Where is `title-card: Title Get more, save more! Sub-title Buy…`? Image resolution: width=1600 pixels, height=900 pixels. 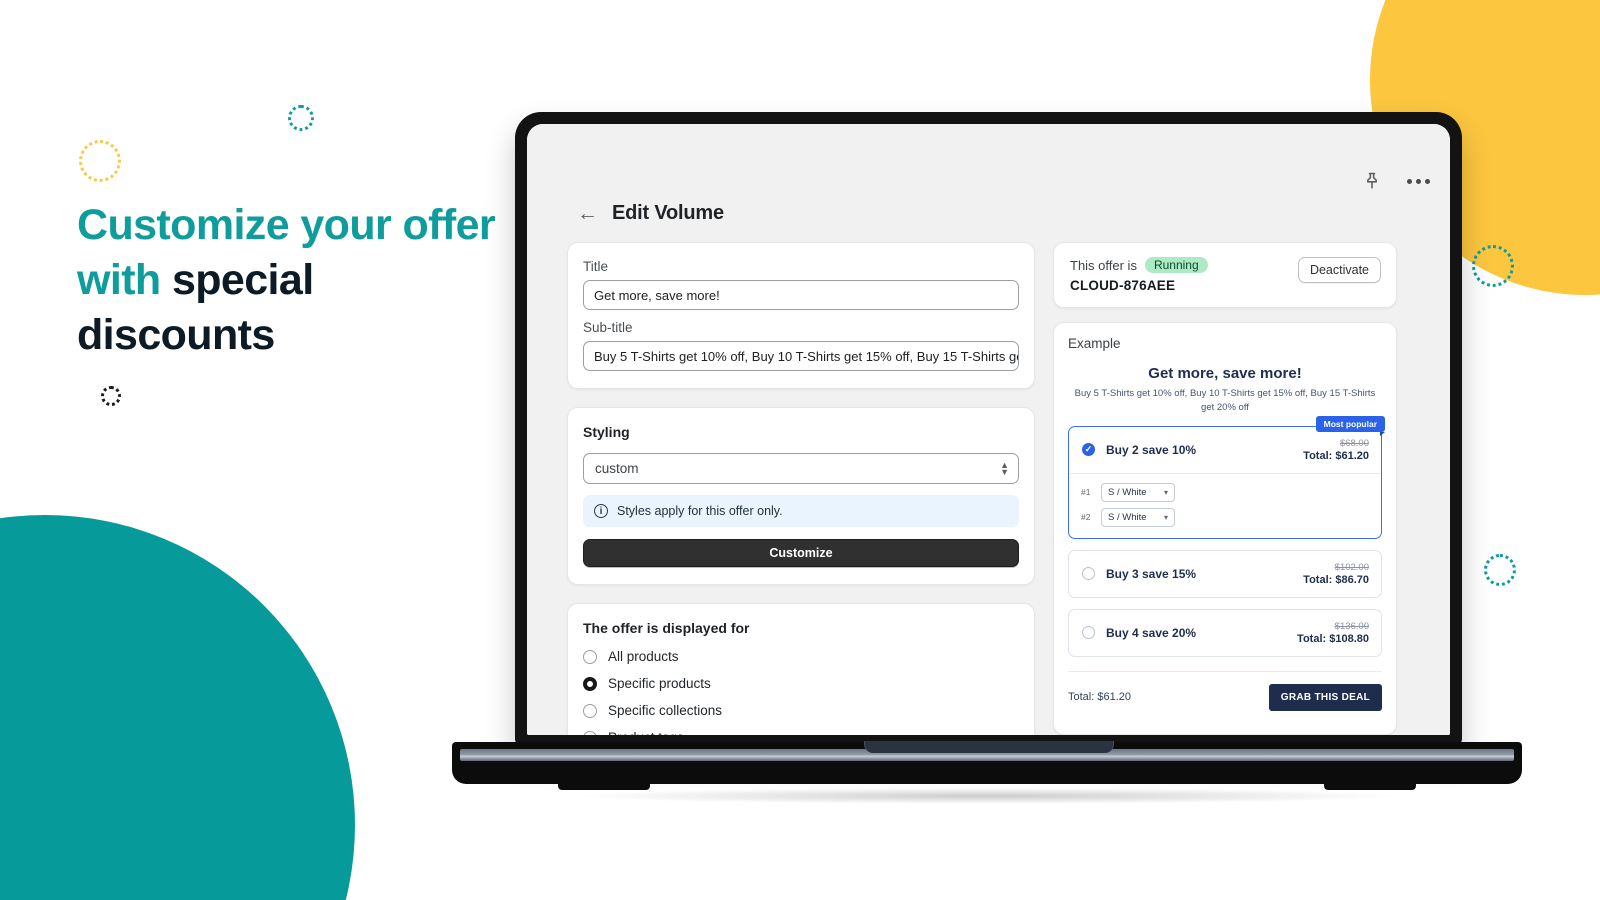
title-card: Title Get more, save more! Sub-title Buy… is located at coordinates (801, 315).